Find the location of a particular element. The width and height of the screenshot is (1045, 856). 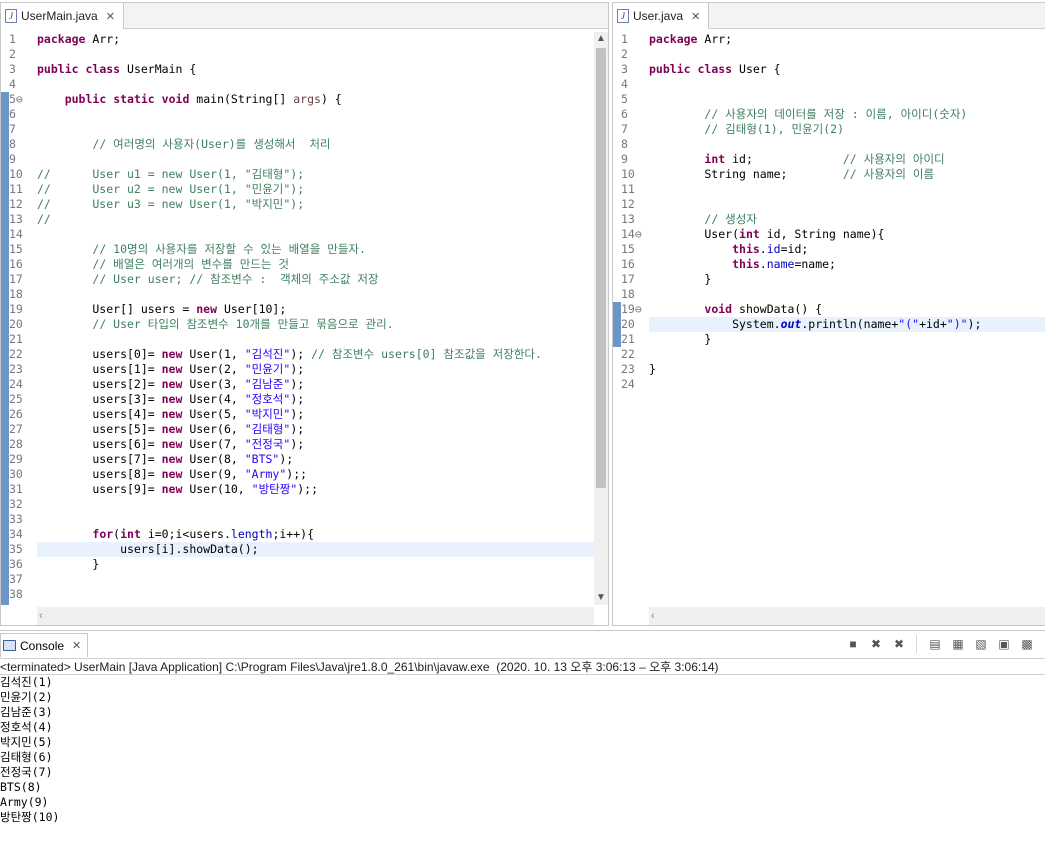

display-console-icon: ▩ is located at coordinates (1027, 644).